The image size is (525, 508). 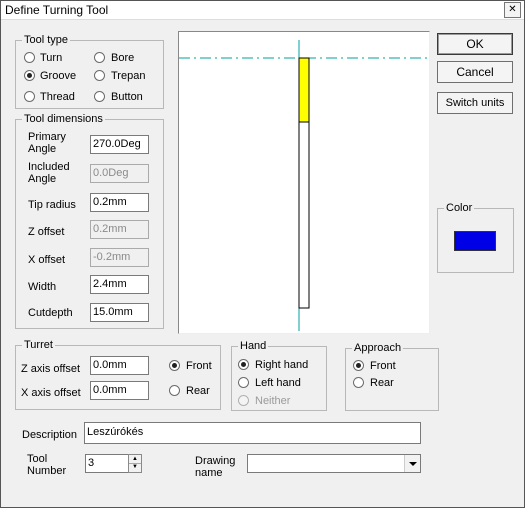 I want to click on x-axis-offset-label: X axis offset, so click(x=51, y=393).